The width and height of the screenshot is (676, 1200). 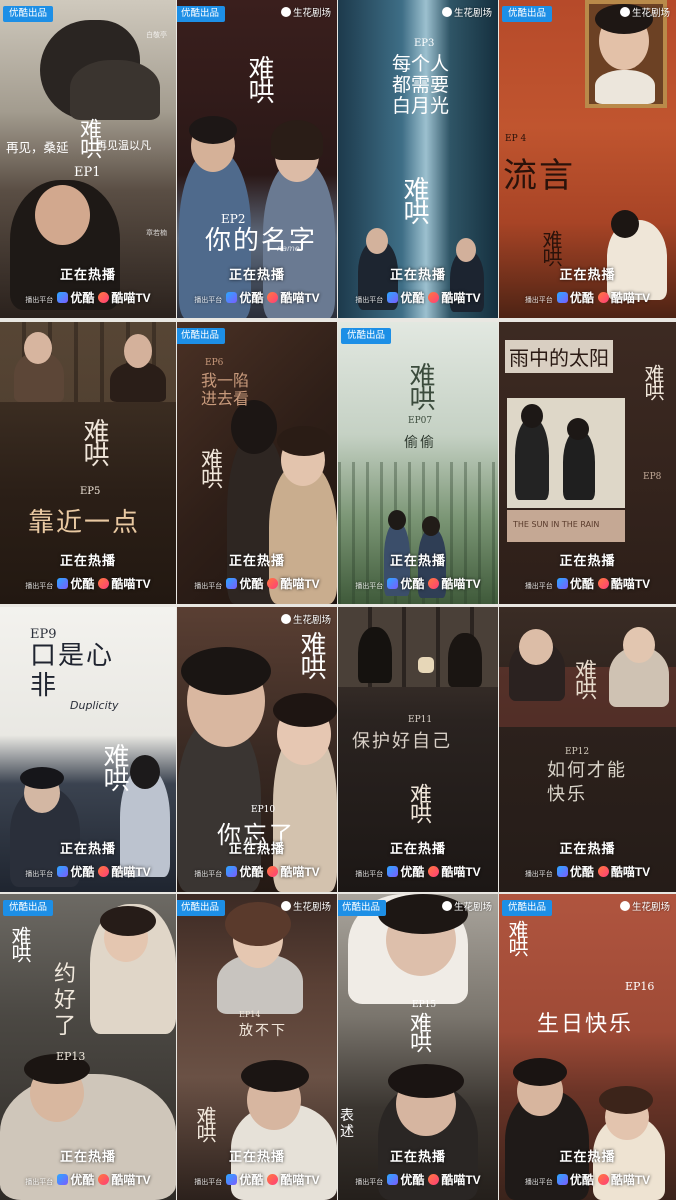 What do you see at coordinates (84, 523) in the screenshot?
I see `episode-title: 靠近一点` at bounding box center [84, 523].